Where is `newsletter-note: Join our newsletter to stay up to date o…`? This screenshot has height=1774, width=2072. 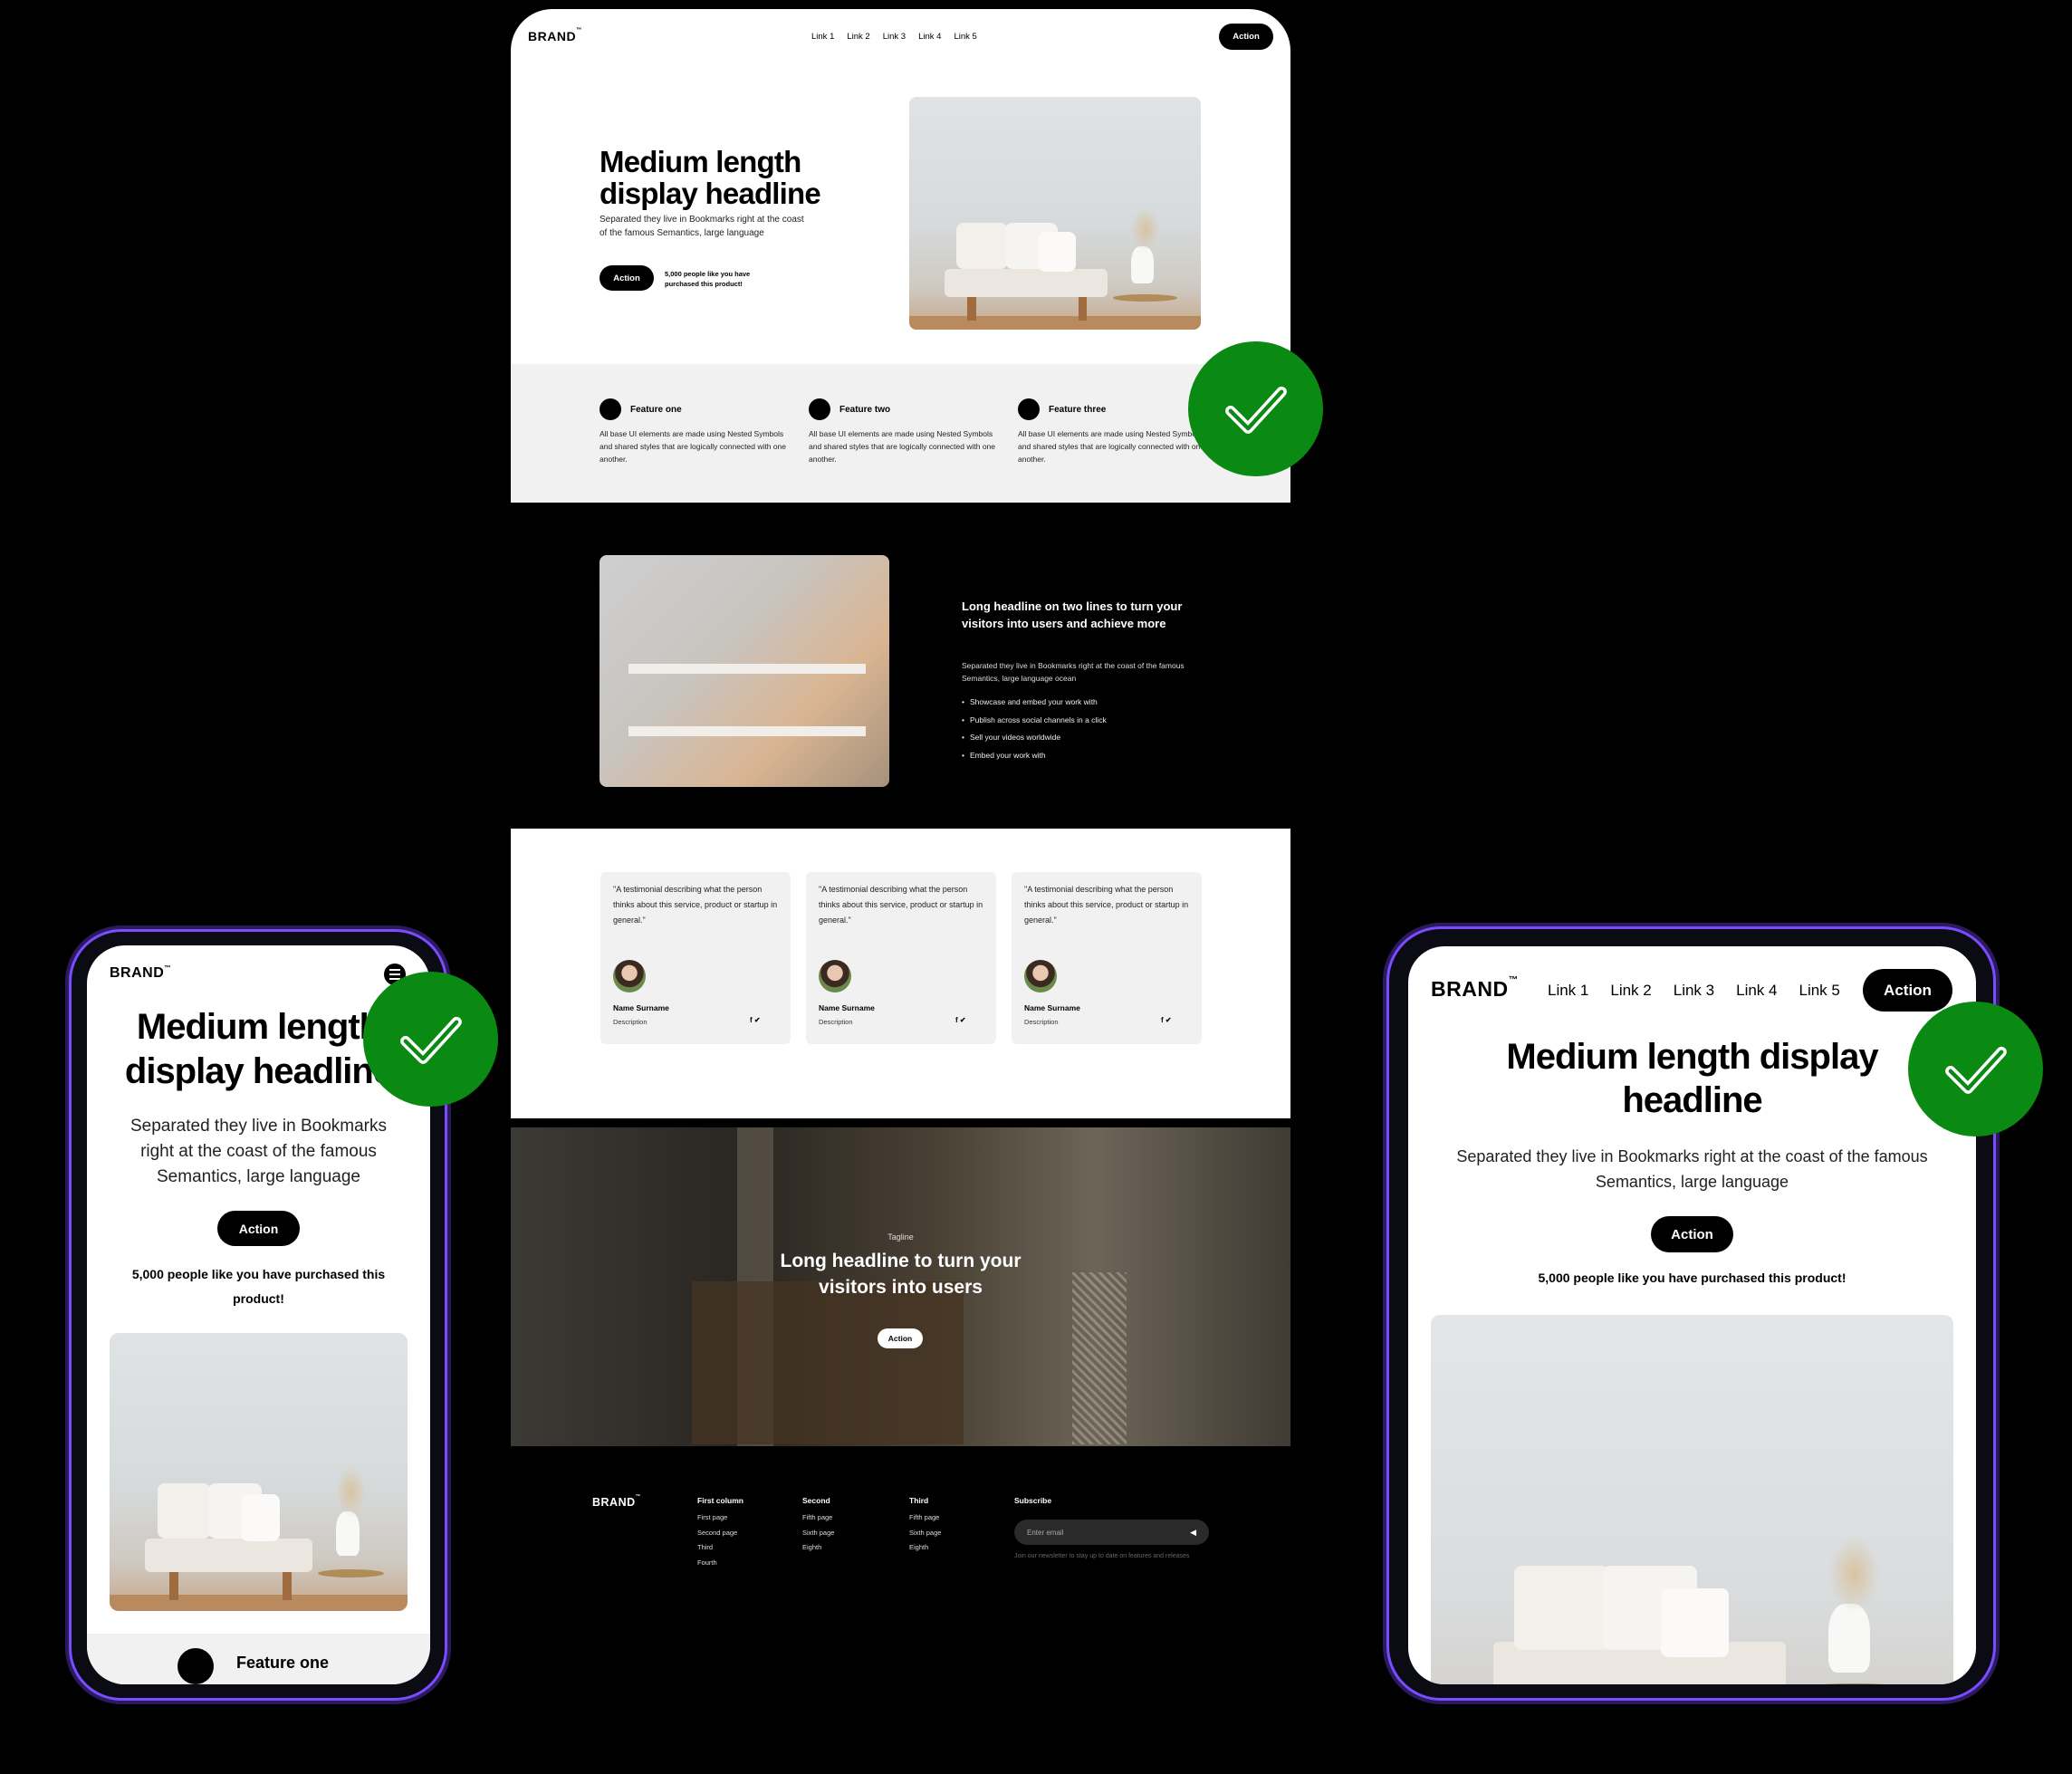 newsletter-note: Join our newsletter to stay up to date o… is located at coordinates (1102, 1556).